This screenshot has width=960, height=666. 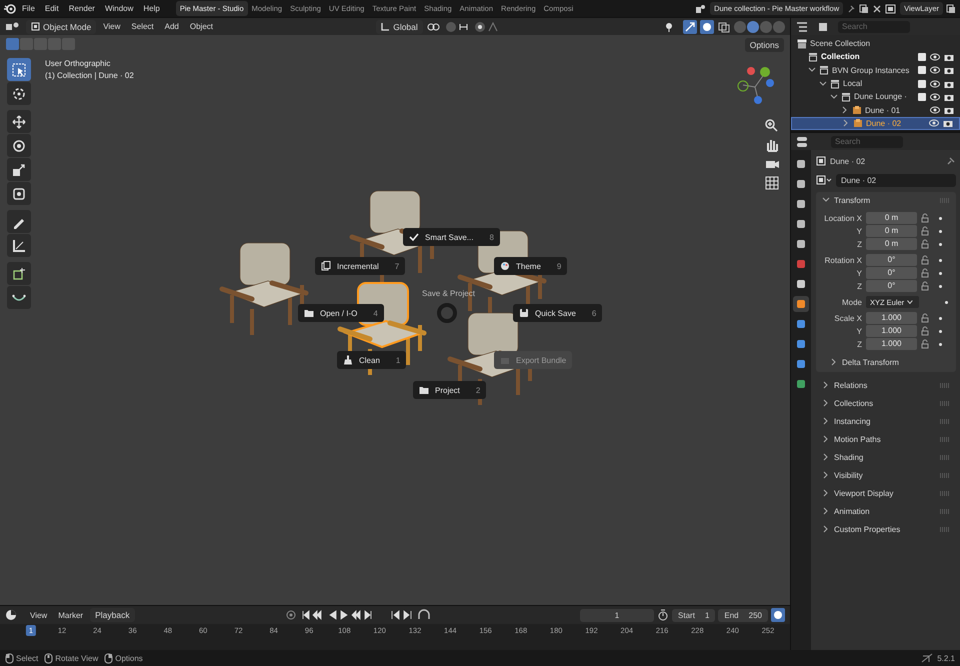 What do you see at coordinates (886, 403) in the screenshot?
I see `panel-header: Collections` at bounding box center [886, 403].